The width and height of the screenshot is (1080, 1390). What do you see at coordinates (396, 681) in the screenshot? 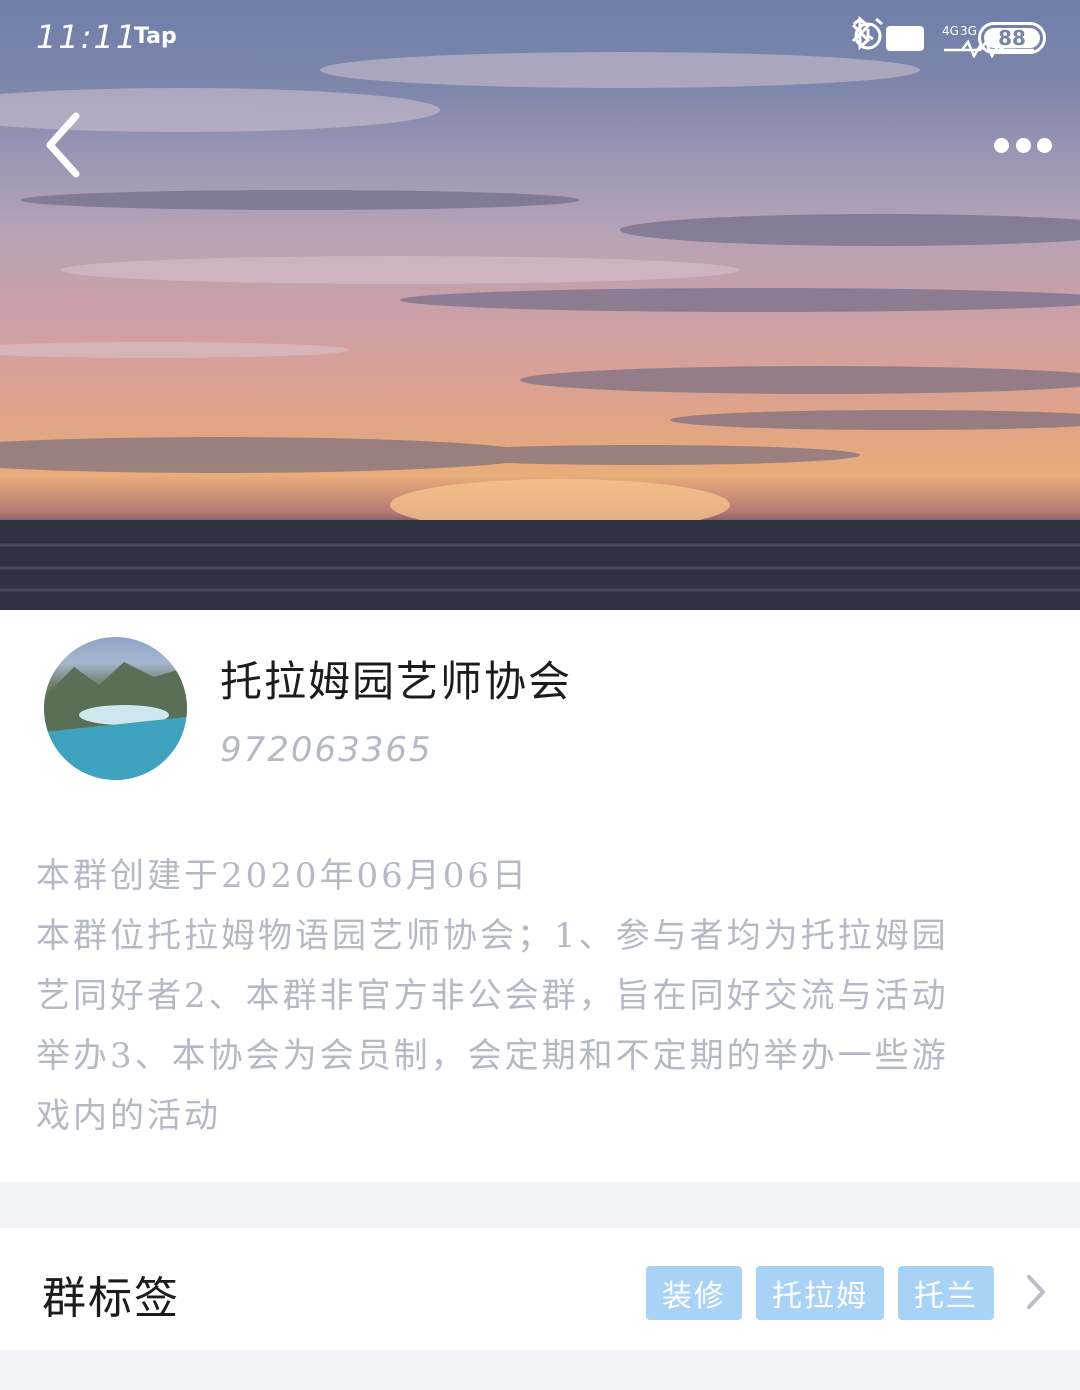
I see `group-name: 托拉姆园艺师协会` at bounding box center [396, 681].